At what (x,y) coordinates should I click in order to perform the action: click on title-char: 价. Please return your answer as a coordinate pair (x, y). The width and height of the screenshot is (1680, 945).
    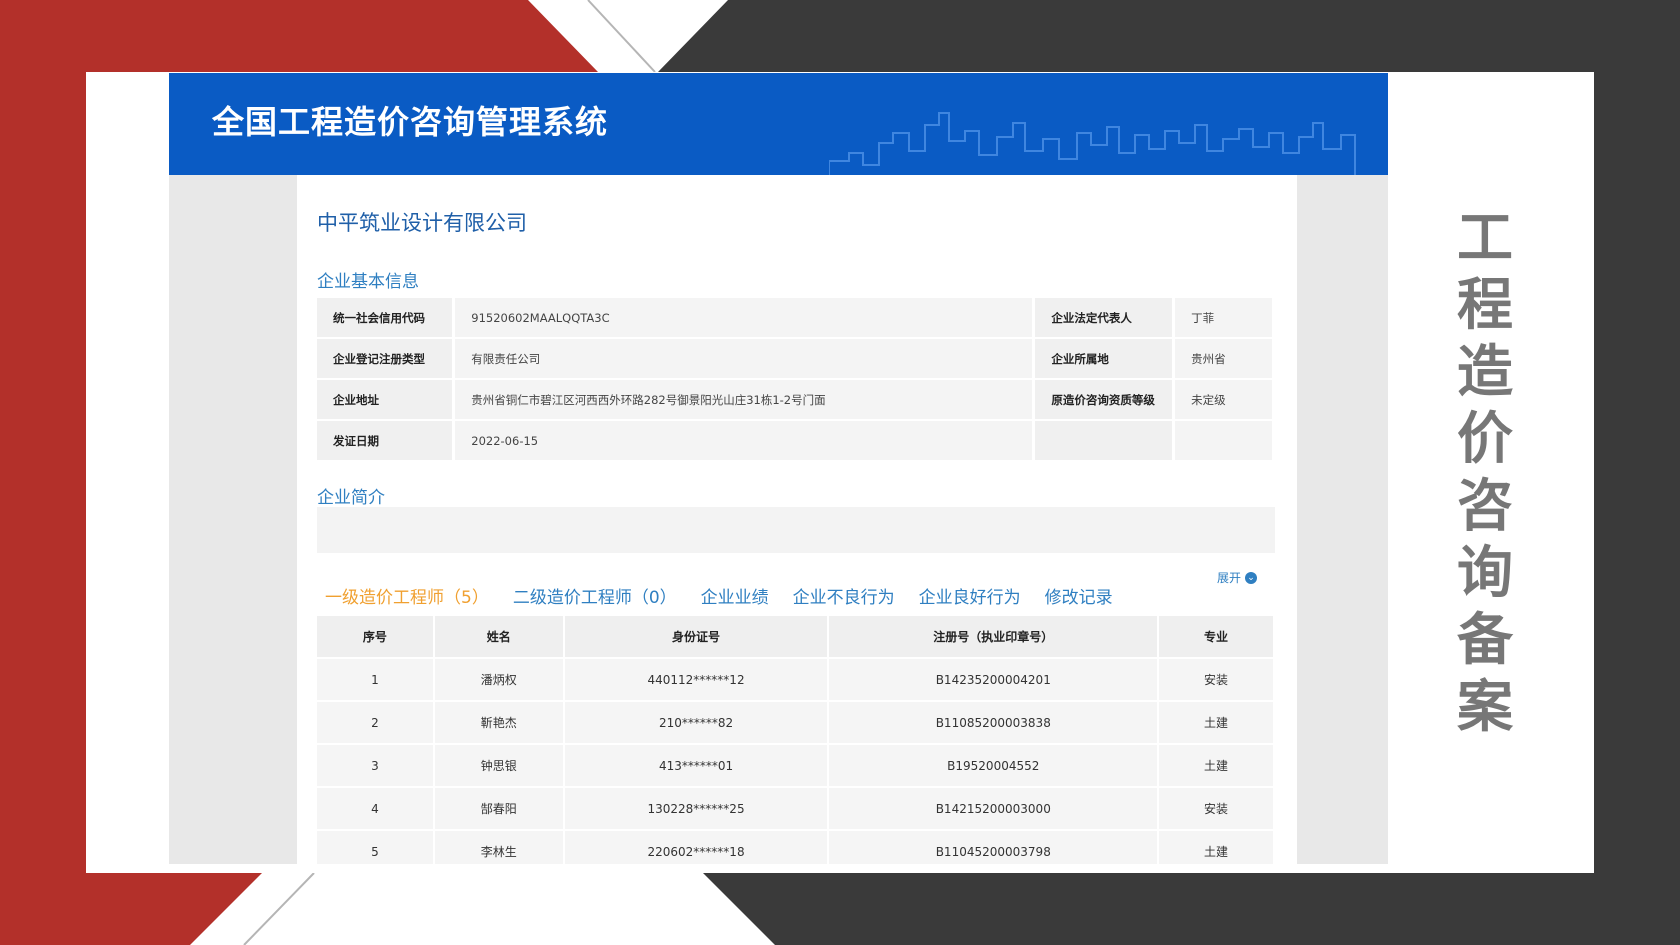
    Looking at the image, I should click on (1485, 439).